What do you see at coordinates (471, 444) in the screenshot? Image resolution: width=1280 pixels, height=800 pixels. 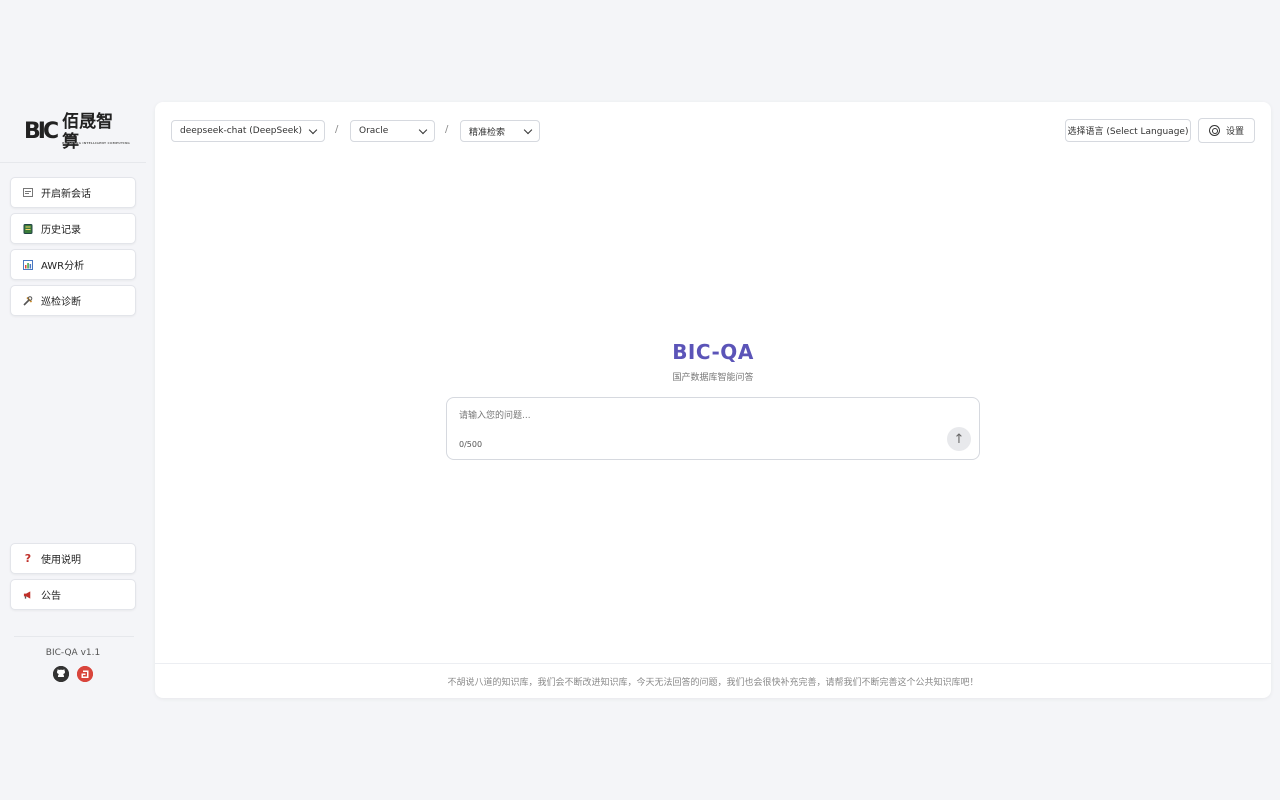 I see `char-counter: 0/500` at bounding box center [471, 444].